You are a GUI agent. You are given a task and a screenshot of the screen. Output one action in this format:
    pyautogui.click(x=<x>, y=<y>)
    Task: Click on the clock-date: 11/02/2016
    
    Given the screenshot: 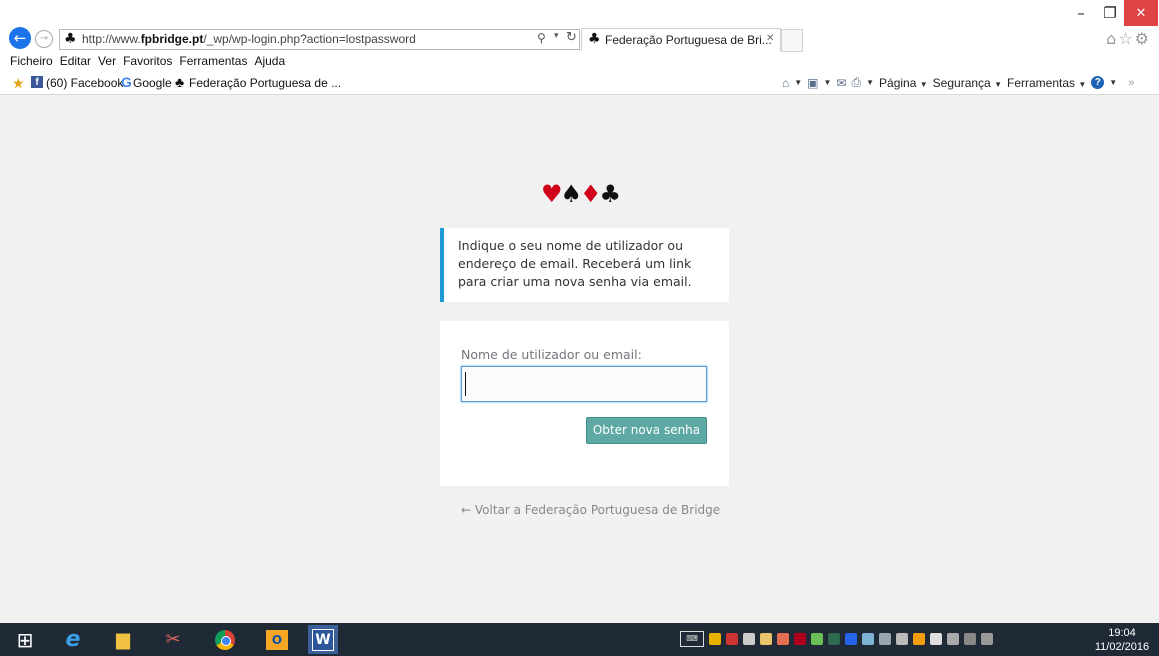 What is the action you would take?
    pyautogui.click(x=1122, y=647)
    